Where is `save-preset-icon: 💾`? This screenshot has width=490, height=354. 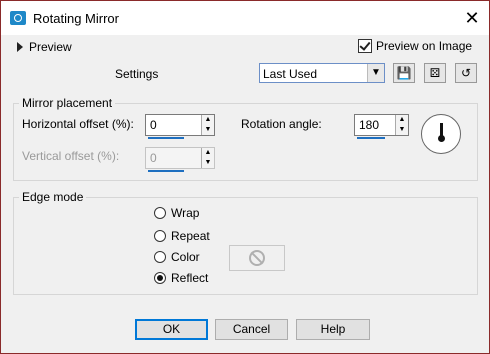 save-preset-icon: 💾 is located at coordinates (404, 73).